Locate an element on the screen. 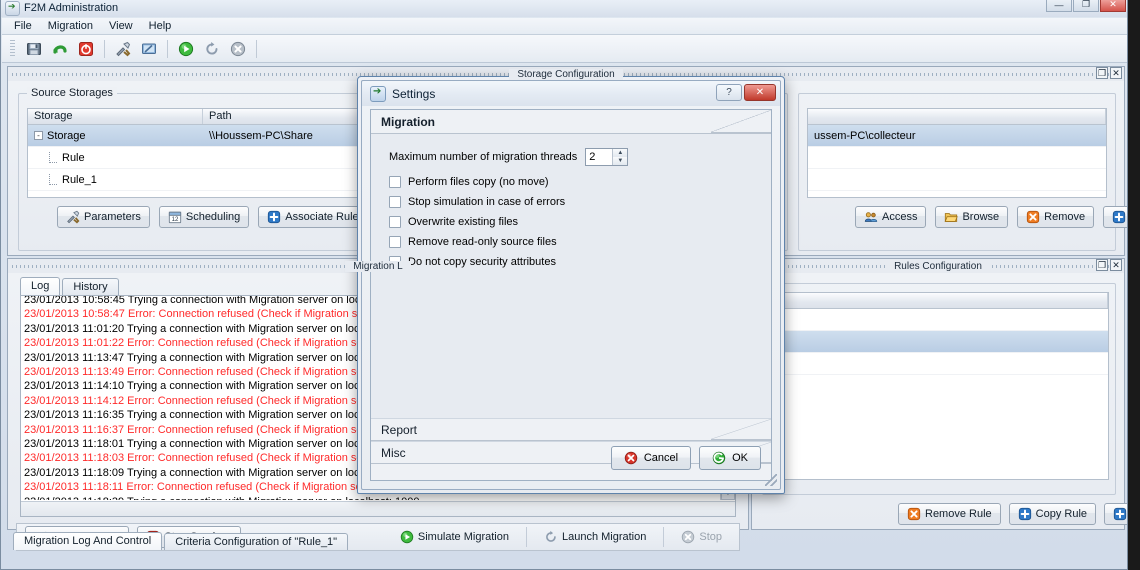  cancel-button: Cancel is located at coordinates (651, 458).